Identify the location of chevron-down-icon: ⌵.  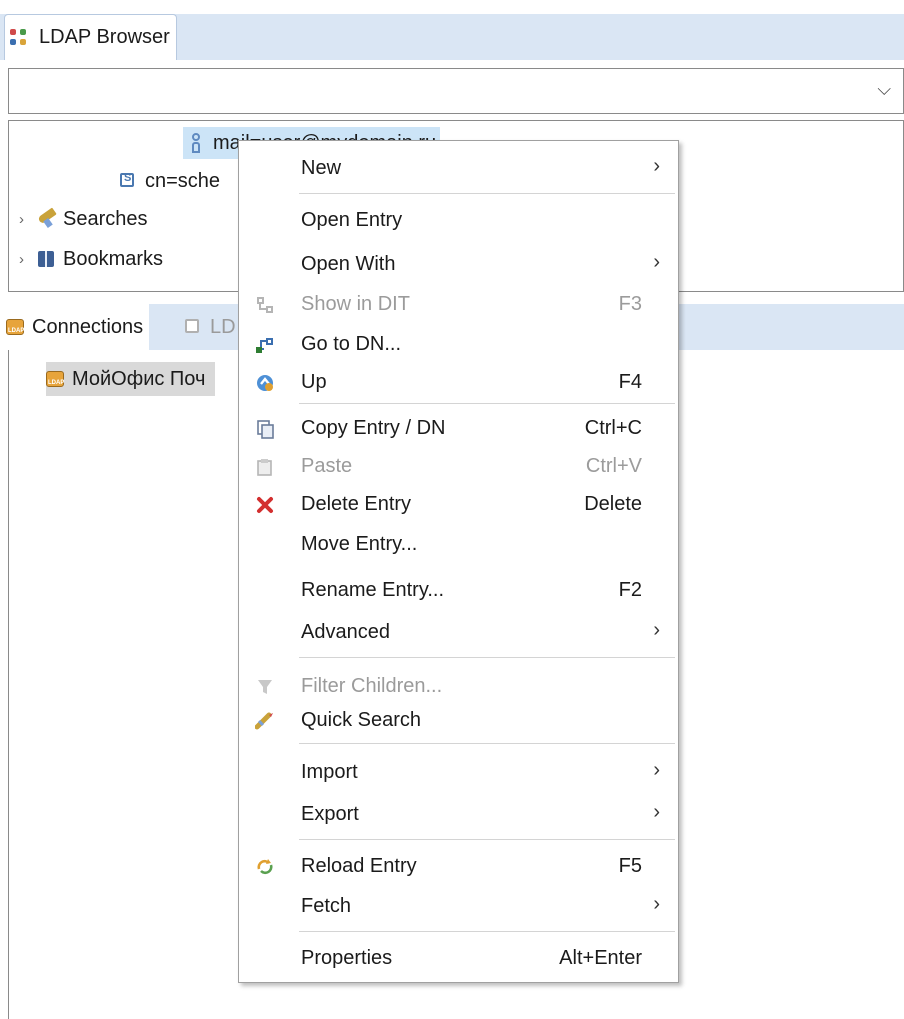
(884, 89).